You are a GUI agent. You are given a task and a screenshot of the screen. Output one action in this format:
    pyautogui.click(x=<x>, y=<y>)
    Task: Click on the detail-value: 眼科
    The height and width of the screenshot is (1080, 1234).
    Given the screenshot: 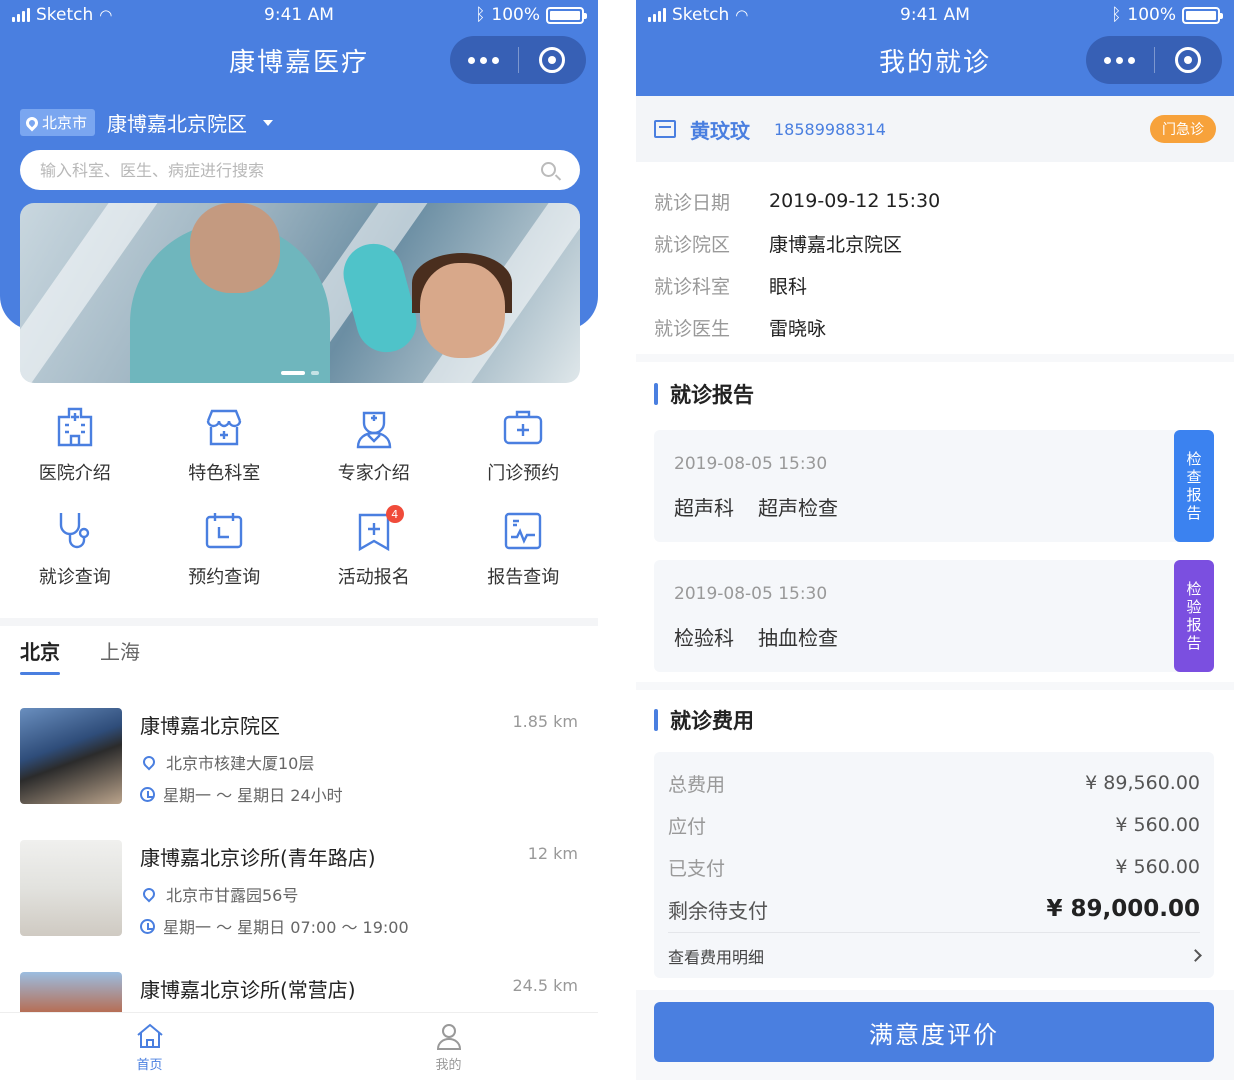 What is the action you would take?
    pyautogui.click(x=788, y=286)
    